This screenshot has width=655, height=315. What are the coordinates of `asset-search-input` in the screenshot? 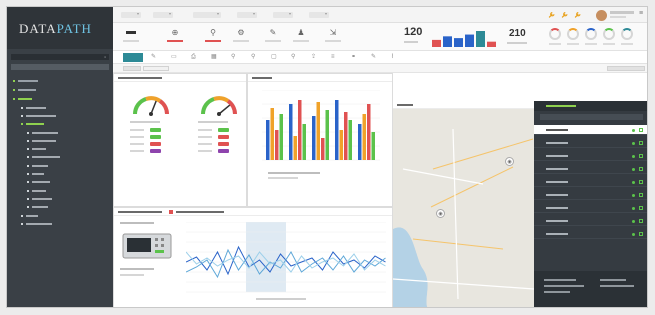 It's located at (591, 117).